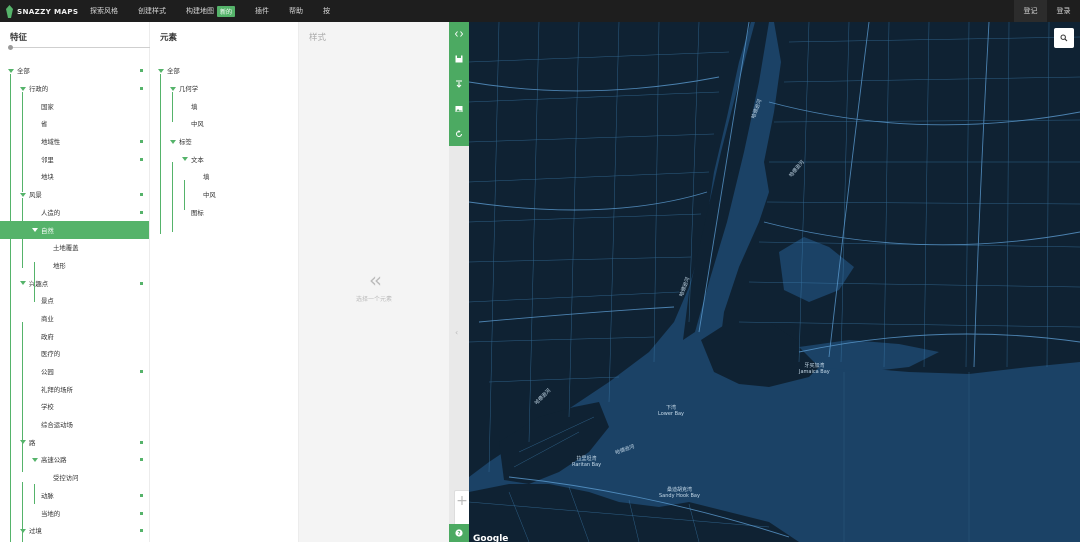 Image resolution: width=1080 pixels, height=542 pixels. Describe the element at coordinates (39, 89) in the screenshot. I see `feature-item-label: 行政的` at that location.